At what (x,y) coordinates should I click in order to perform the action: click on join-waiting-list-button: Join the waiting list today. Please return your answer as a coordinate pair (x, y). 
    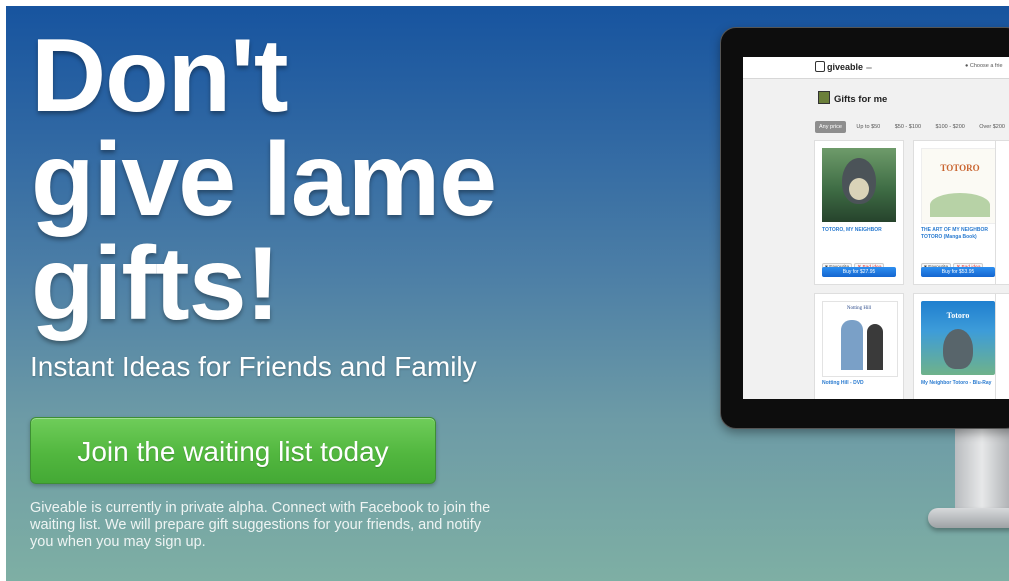
    Looking at the image, I should click on (233, 450).